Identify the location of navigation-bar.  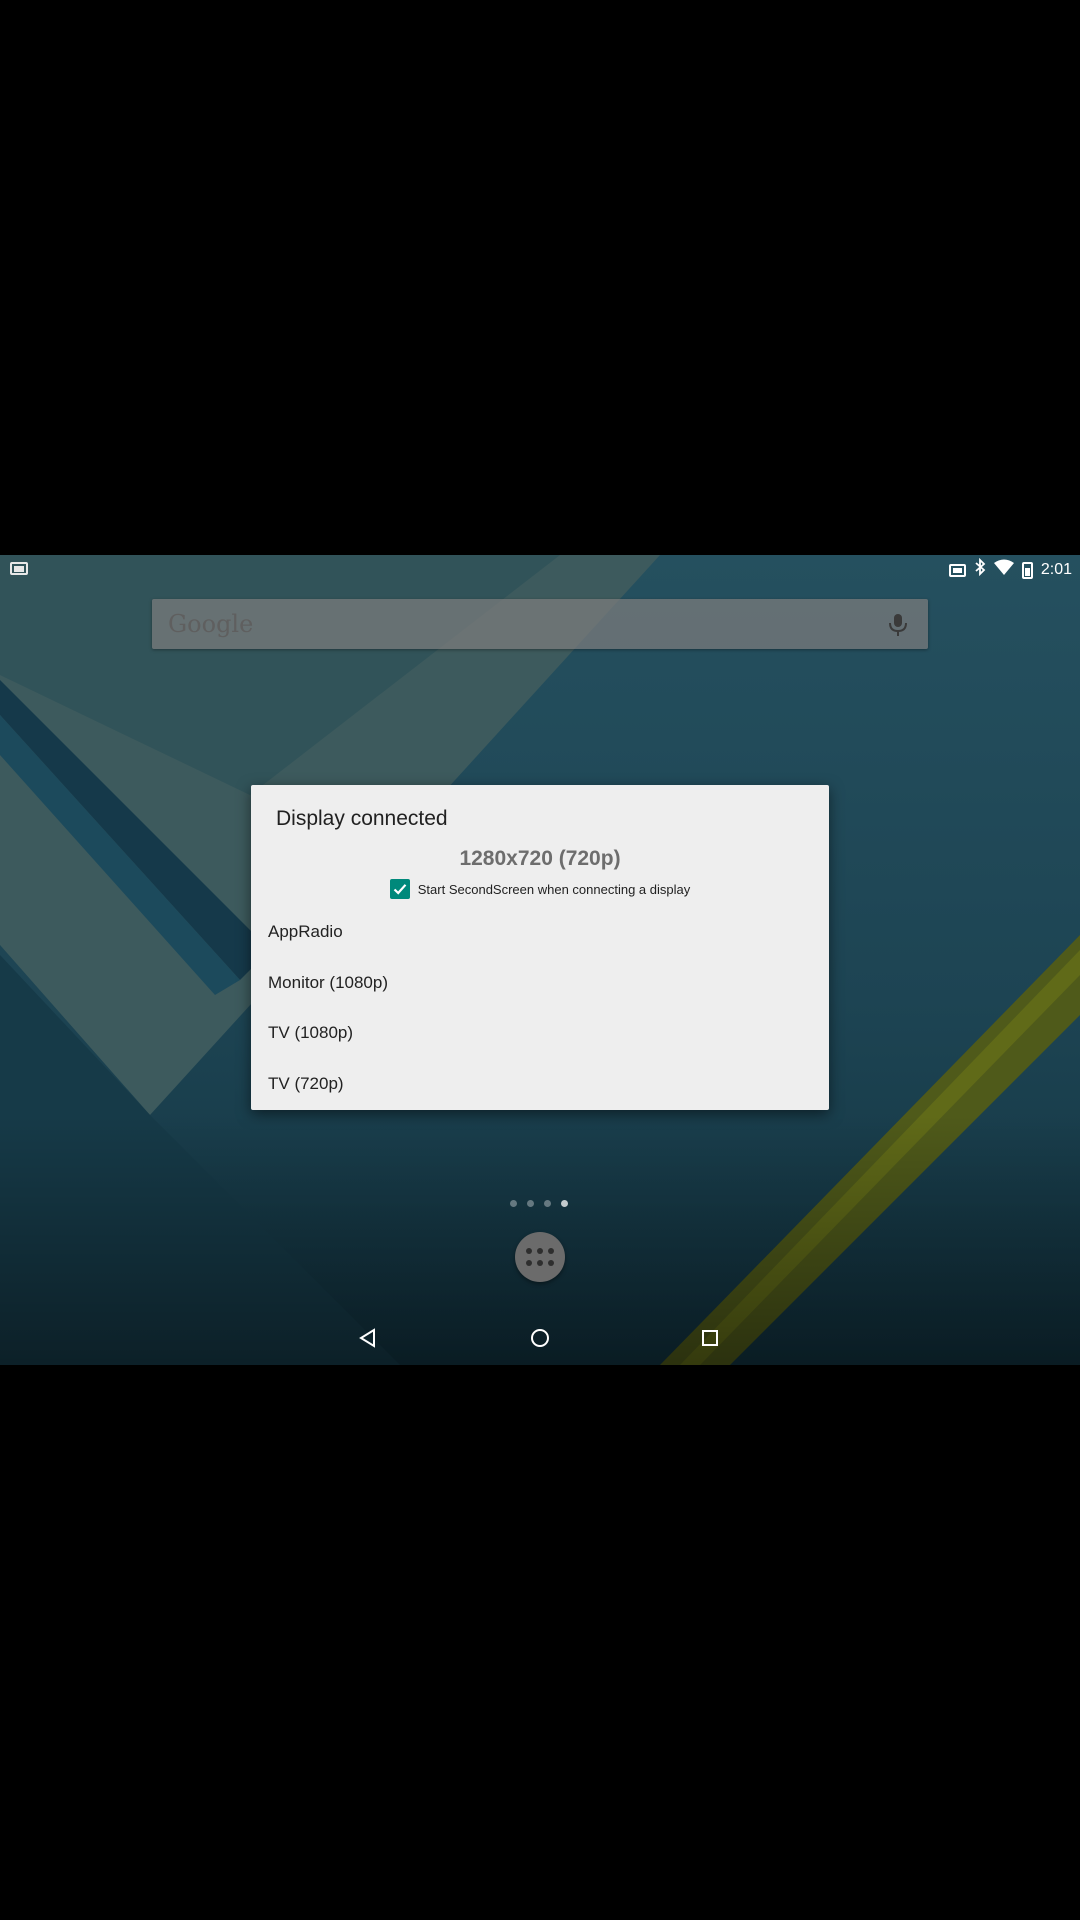
(540, 1337).